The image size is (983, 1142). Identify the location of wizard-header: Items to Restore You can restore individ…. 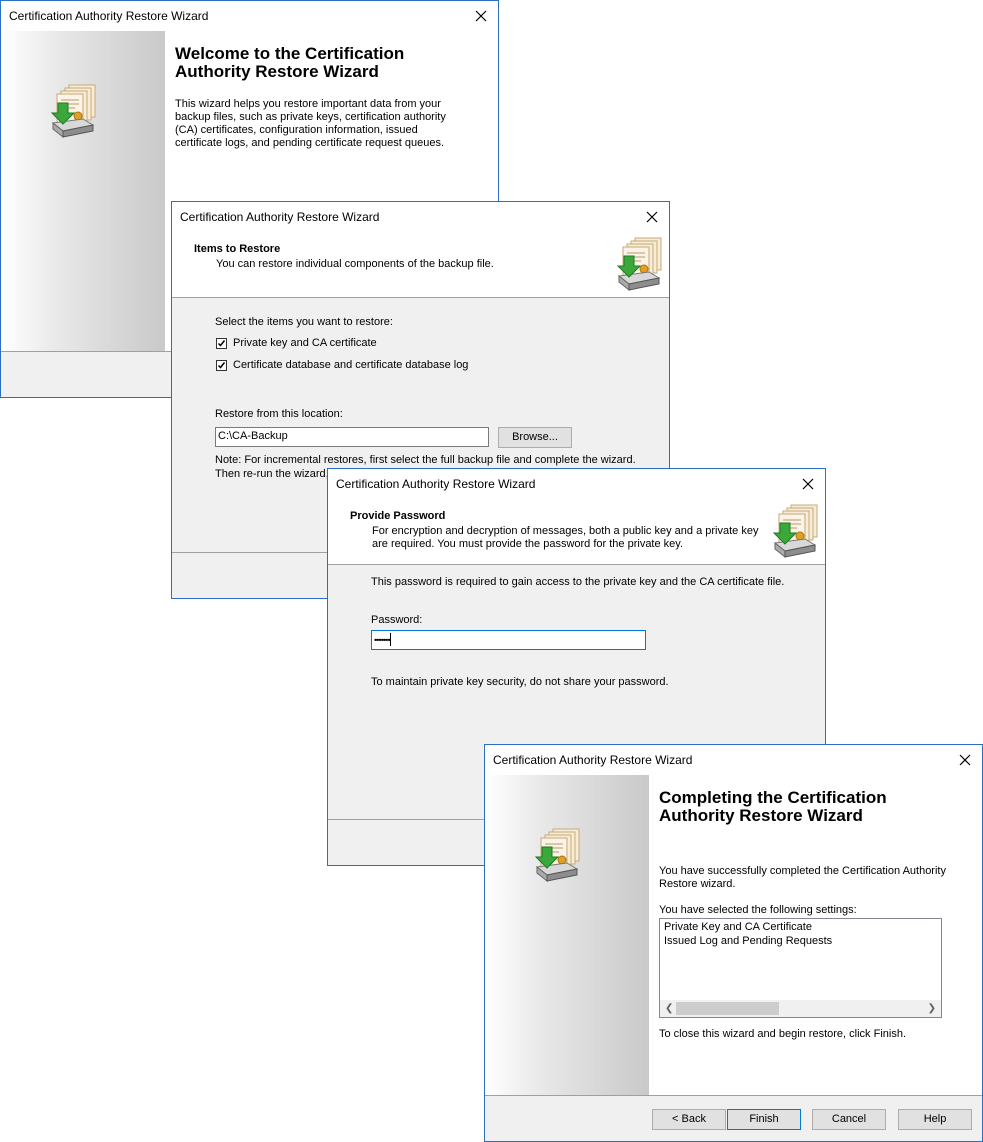
(420, 265).